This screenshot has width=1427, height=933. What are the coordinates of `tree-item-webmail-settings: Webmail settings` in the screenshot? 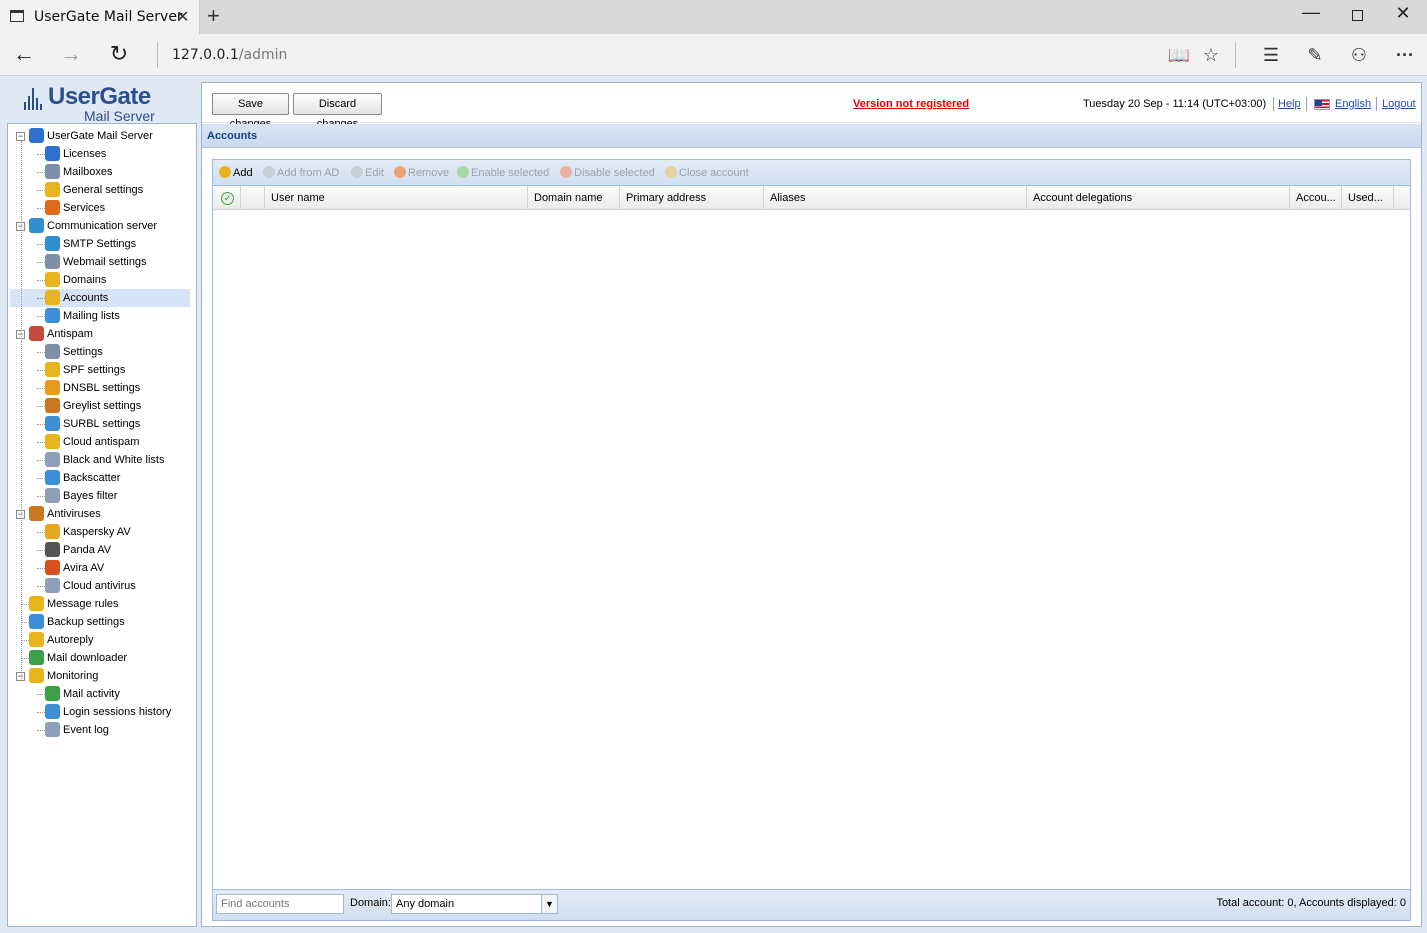 It's located at (100, 262).